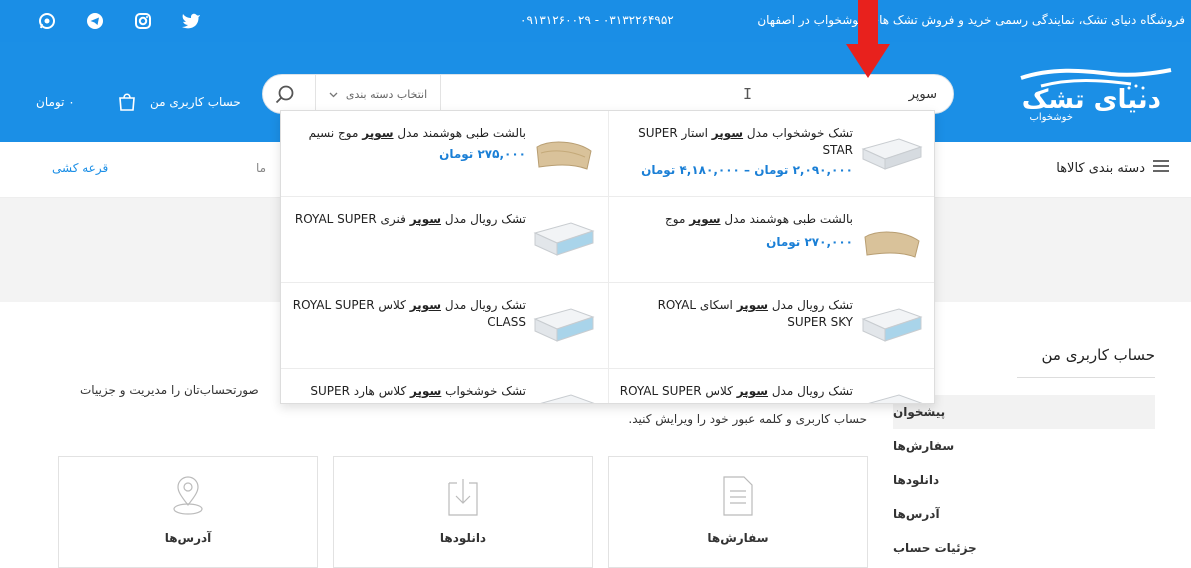  I want to click on nav-item-lottery: قرعه کشی, so click(80, 168).